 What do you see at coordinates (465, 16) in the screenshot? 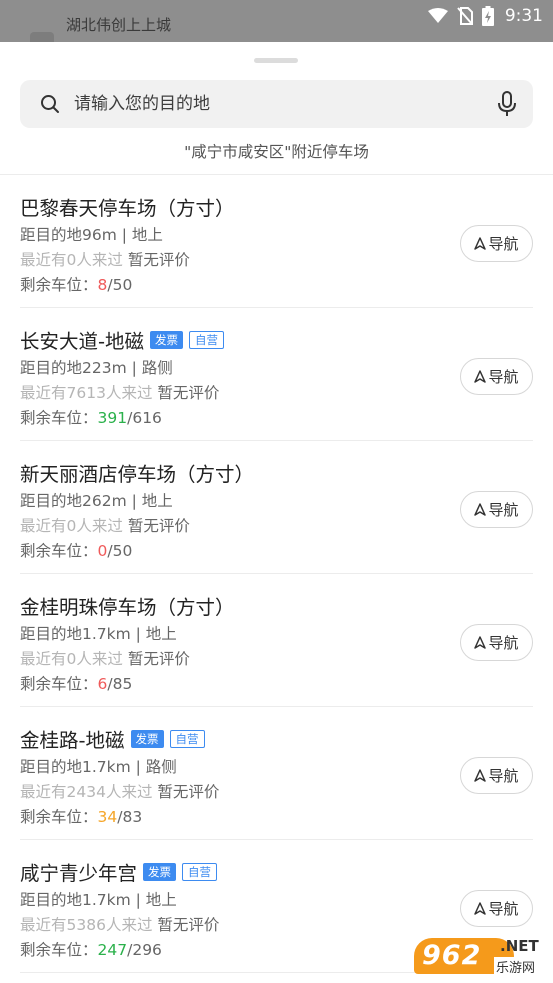
I see `no-sim-icon` at bounding box center [465, 16].